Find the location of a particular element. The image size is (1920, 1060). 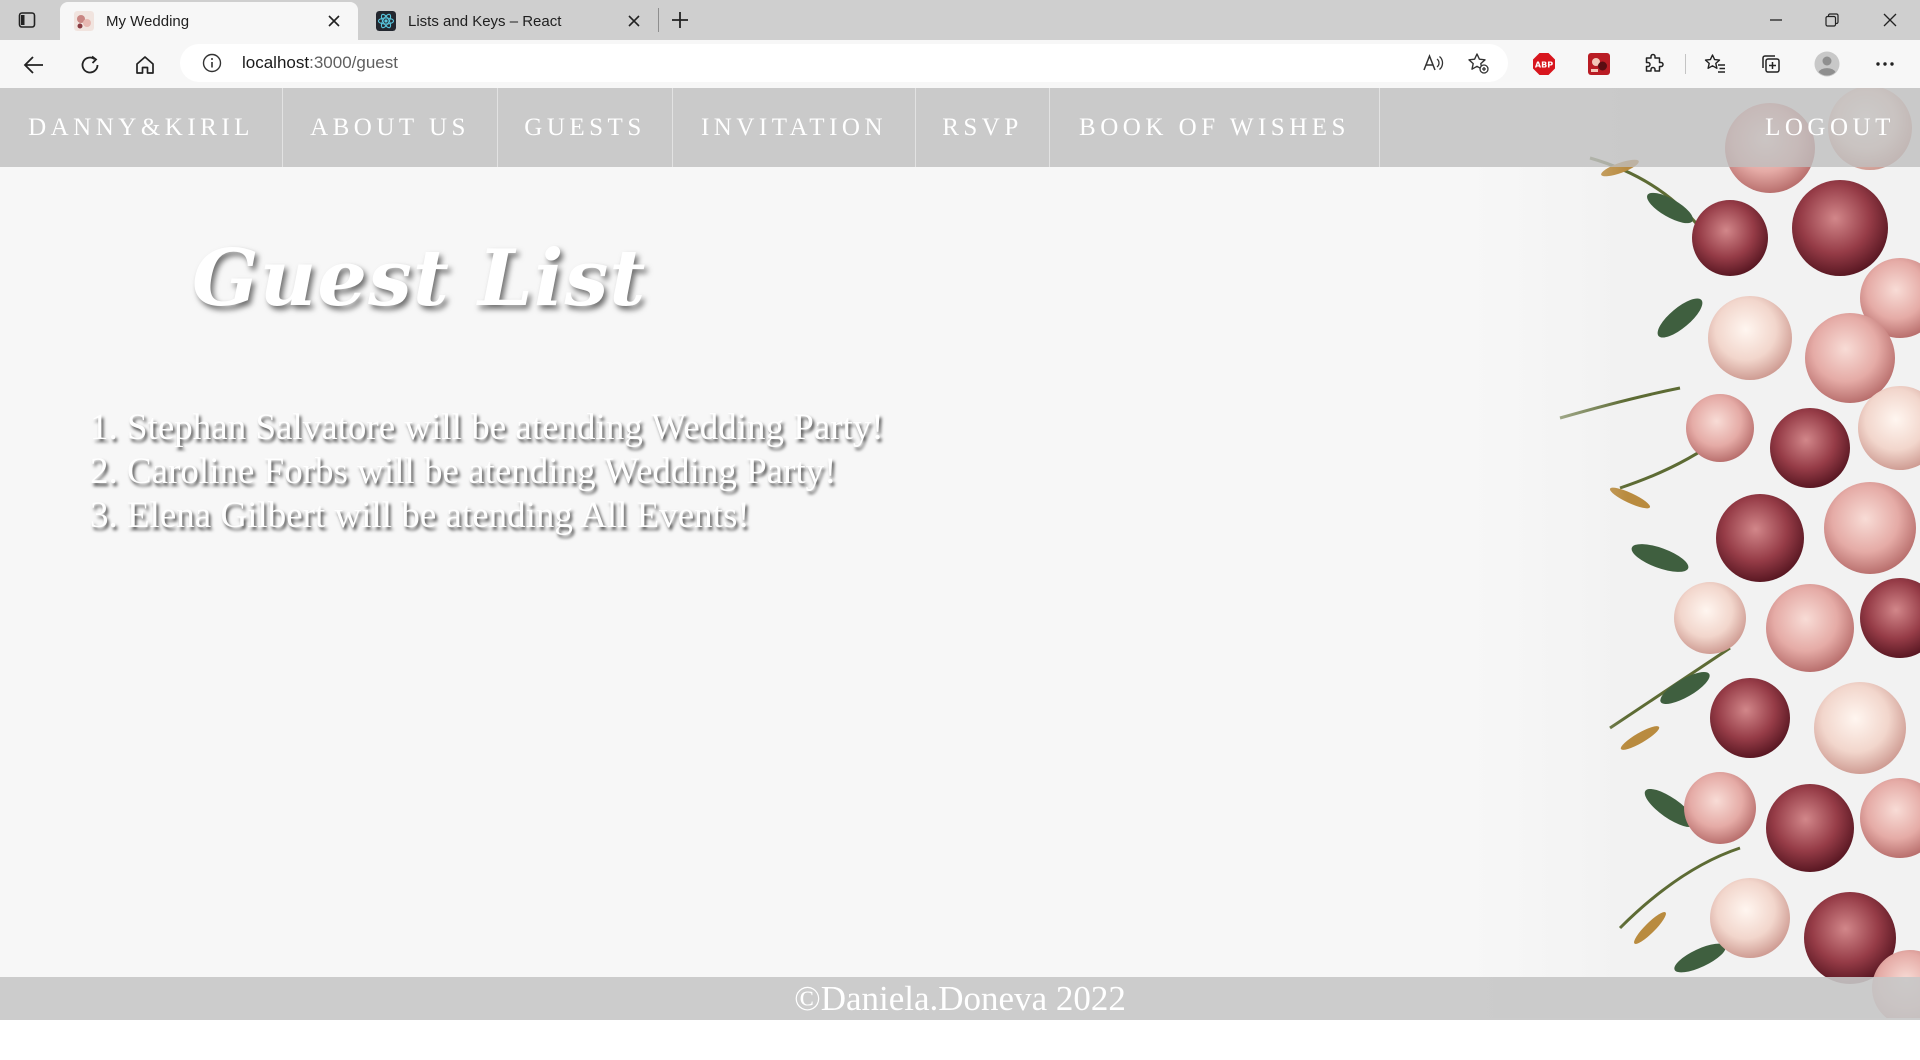

svg-text: ABP is located at coordinates (1544, 65).